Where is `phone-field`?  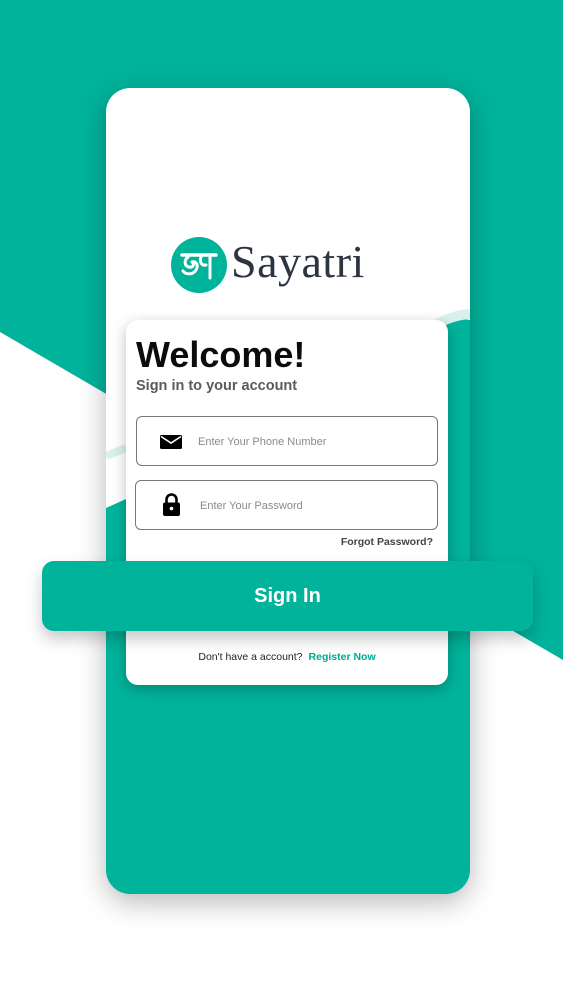
phone-field is located at coordinates (287, 441).